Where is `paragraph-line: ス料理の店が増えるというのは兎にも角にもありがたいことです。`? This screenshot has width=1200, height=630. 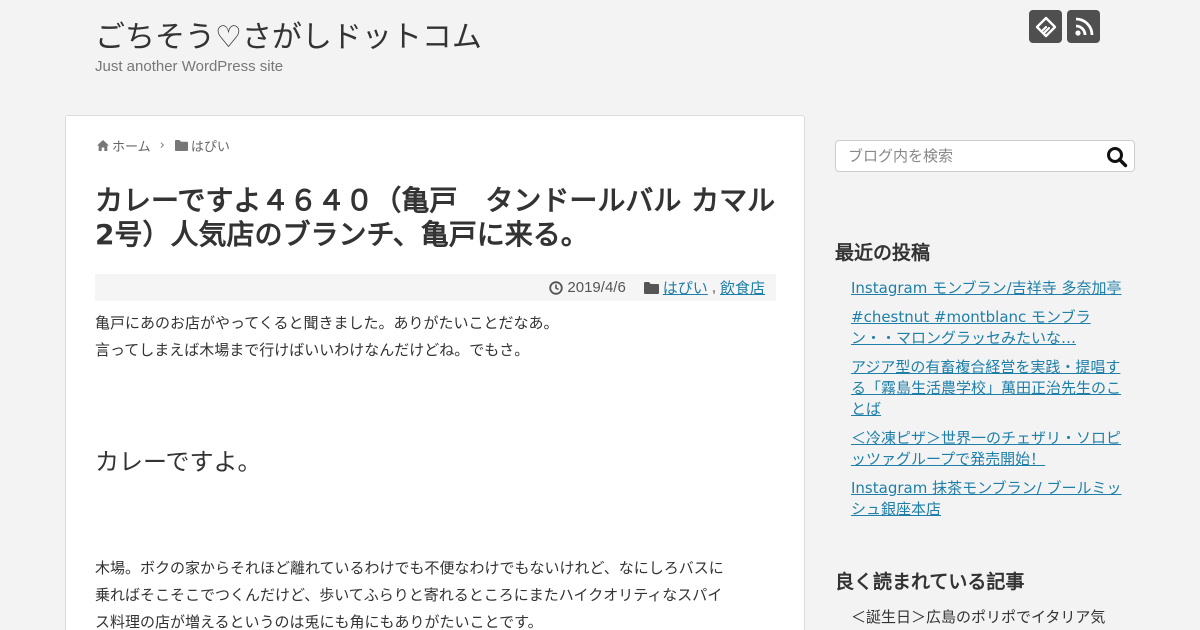 paragraph-line: ス料理の店が増えるというのは兎にも角にもありがたいことです。 is located at coordinates (319, 621).